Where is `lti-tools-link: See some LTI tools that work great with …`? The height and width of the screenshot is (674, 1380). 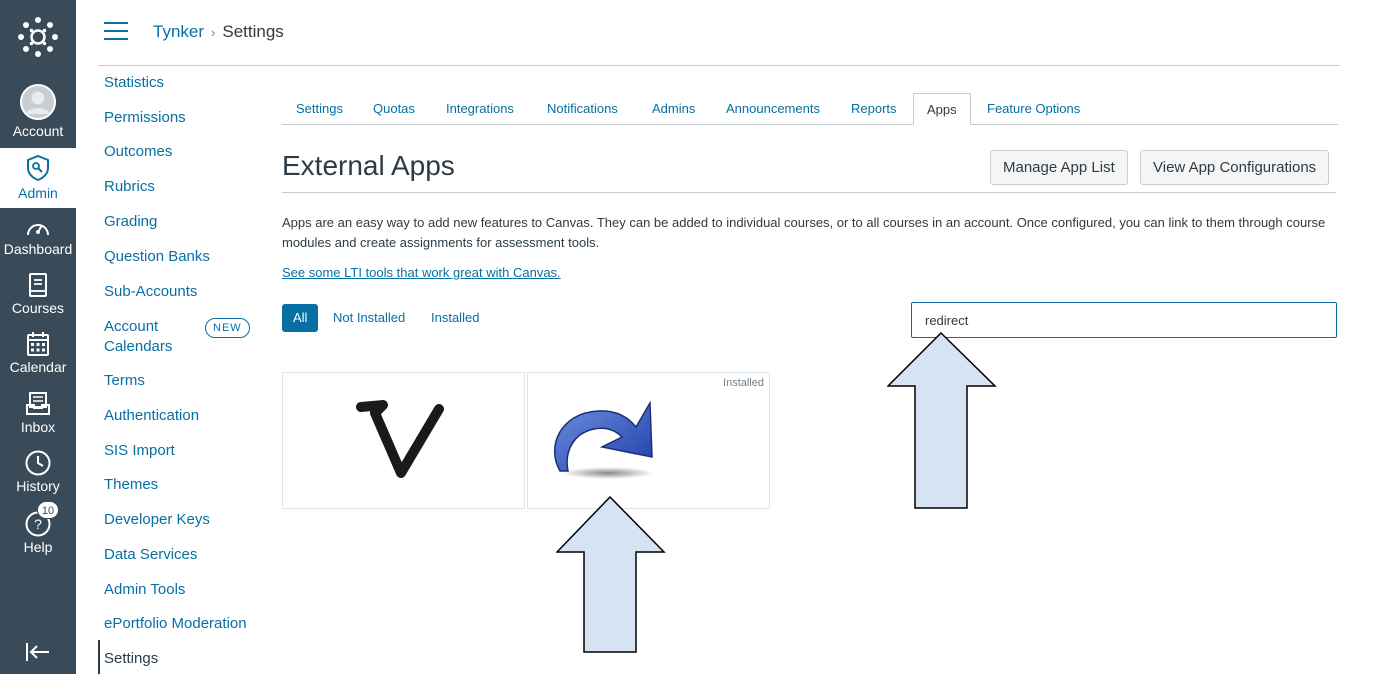
lti-tools-link: See some LTI tools that work great with … is located at coordinates (421, 272).